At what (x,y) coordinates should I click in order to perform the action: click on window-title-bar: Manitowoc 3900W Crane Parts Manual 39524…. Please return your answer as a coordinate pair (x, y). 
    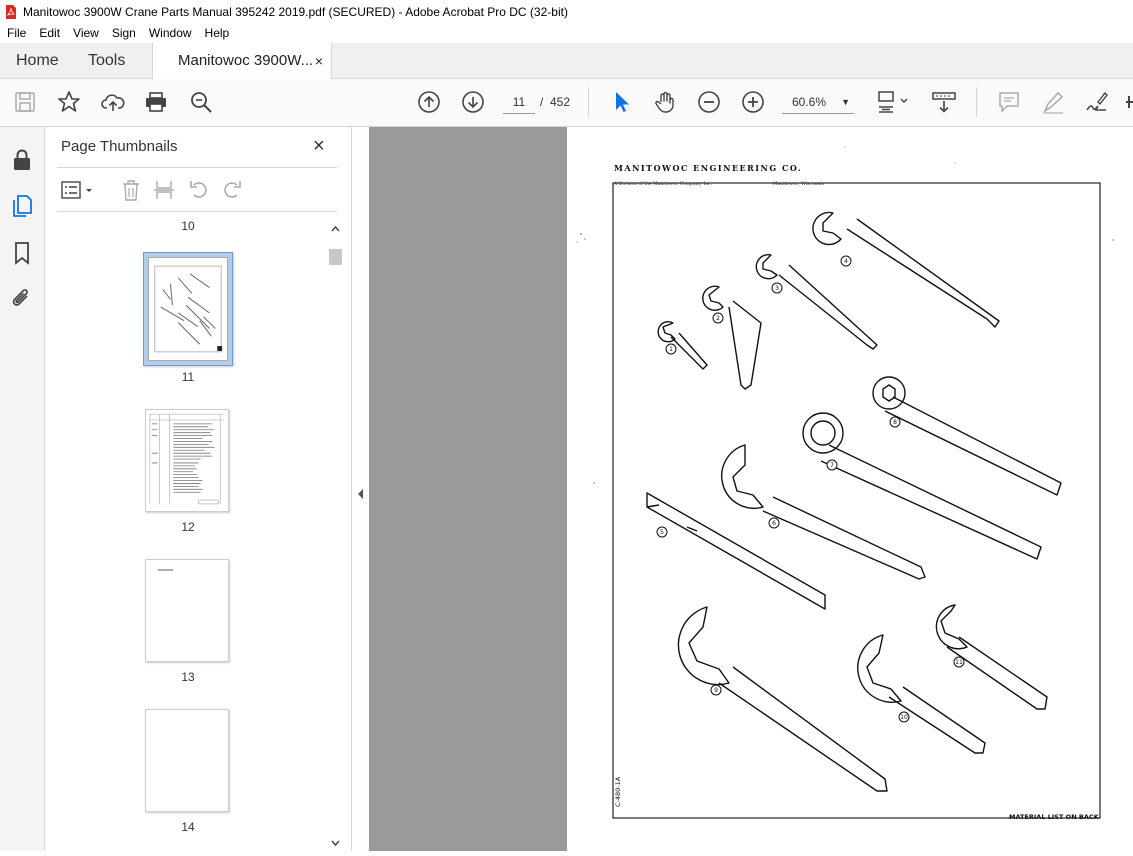
    Looking at the image, I should click on (566, 11).